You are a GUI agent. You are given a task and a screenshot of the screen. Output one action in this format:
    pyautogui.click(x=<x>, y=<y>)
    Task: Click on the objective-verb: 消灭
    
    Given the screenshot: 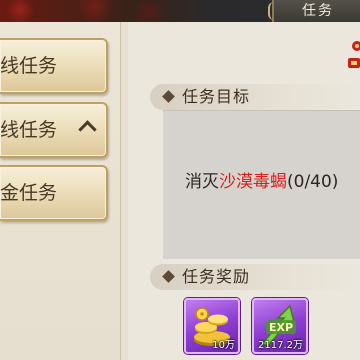 What is the action you would take?
    pyautogui.click(x=202, y=182)
    